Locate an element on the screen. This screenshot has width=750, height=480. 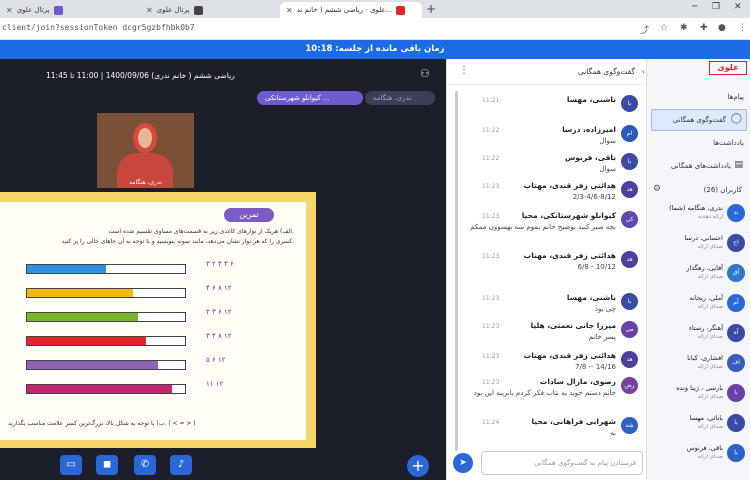
user-list-item: آم آملی، ریحانه صدای ارائه is located at coordinates (699, 304).